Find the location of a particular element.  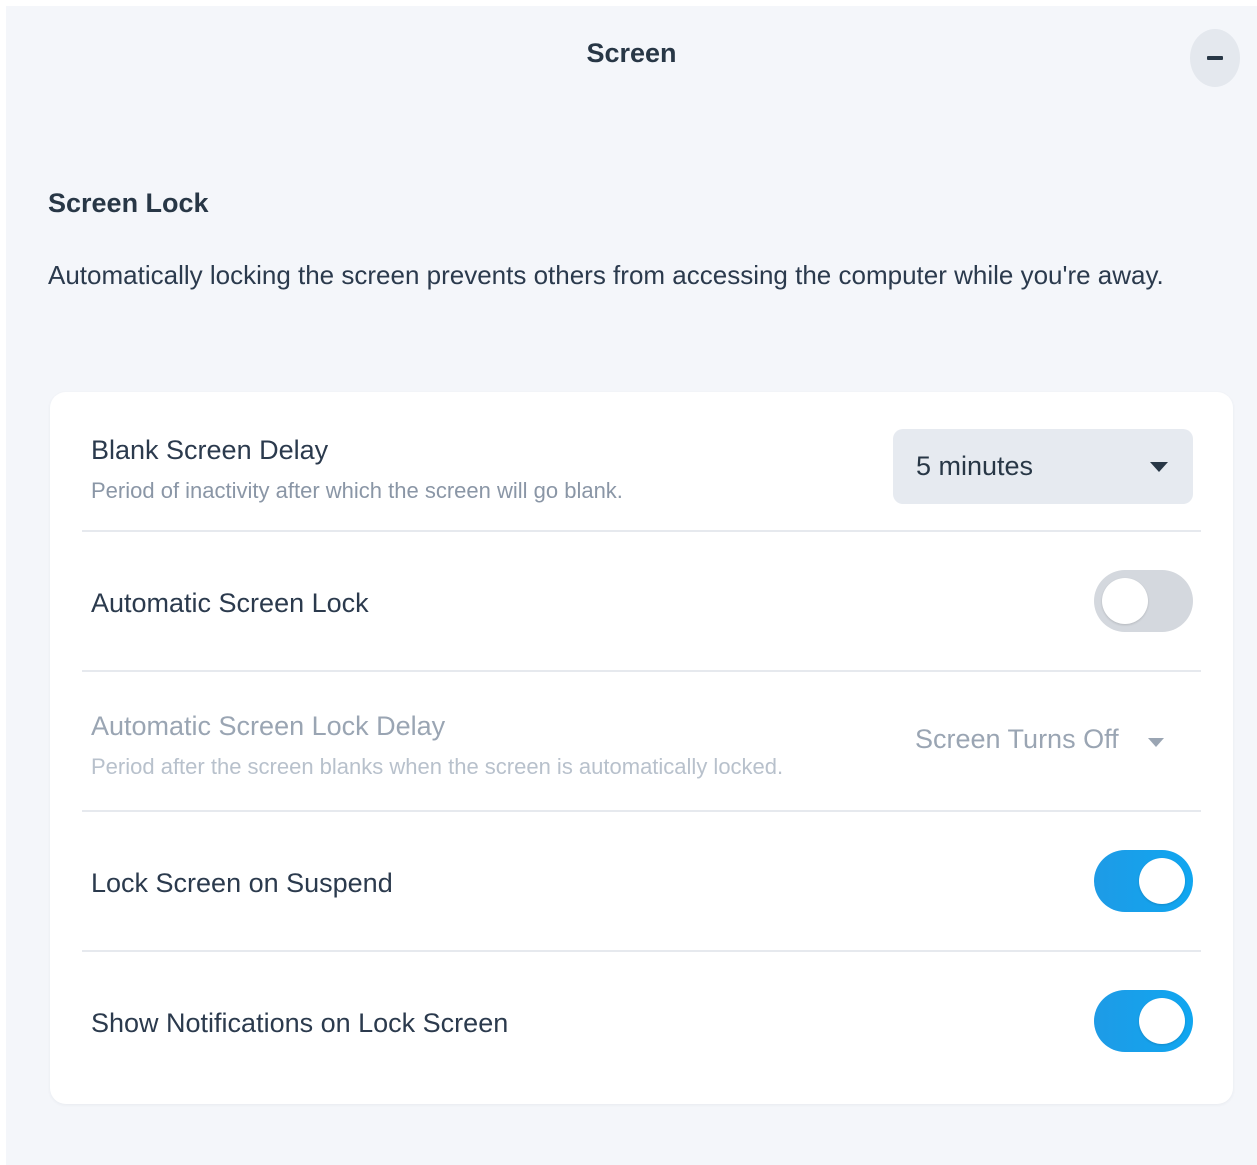

row-automatic-screen-lock: Automatic Screen Lock is located at coordinates (641, 602).